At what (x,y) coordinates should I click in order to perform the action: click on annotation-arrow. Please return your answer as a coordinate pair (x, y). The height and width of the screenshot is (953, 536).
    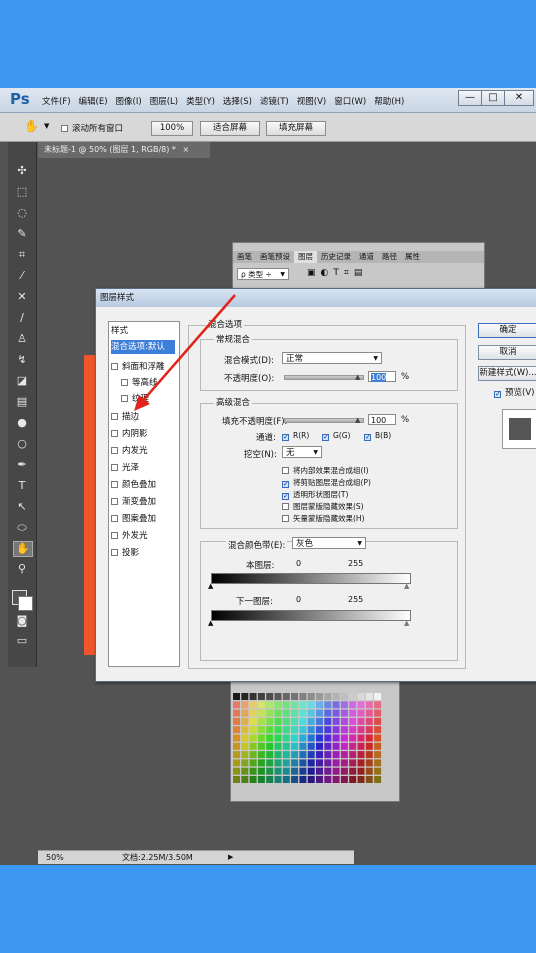
    Looking at the image, I should click on (185, 352).